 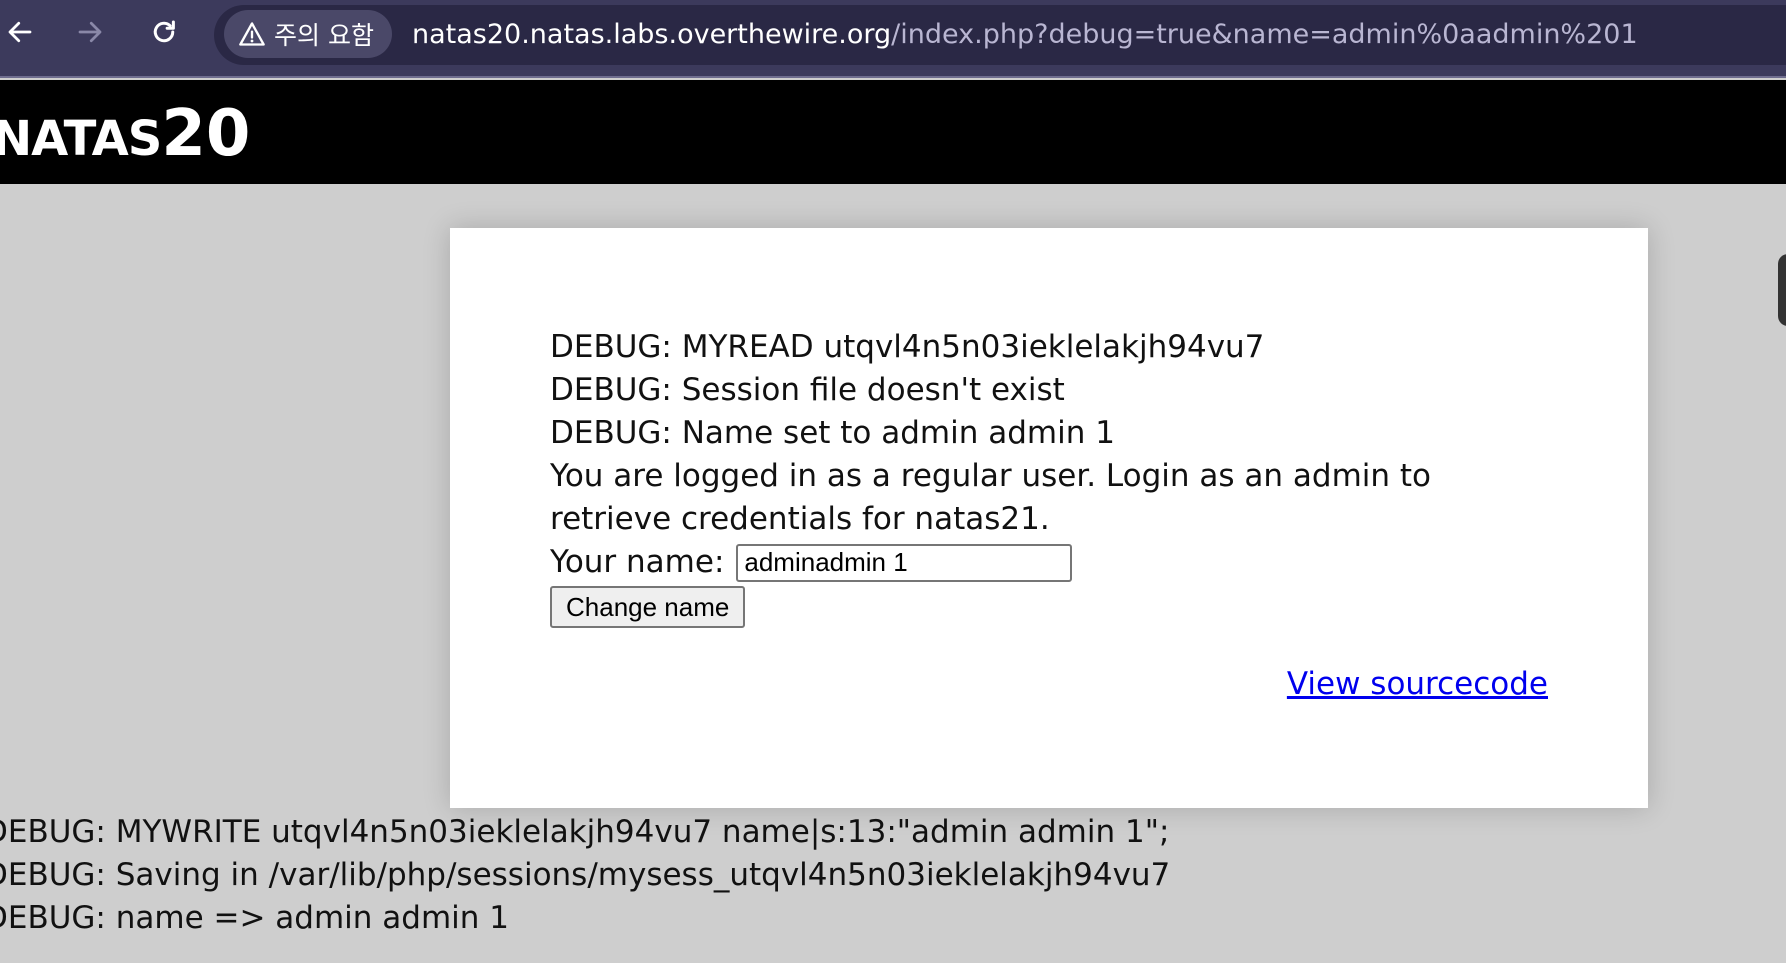 I want to click on warning-triangle-icon, so click(x=252, y=34).